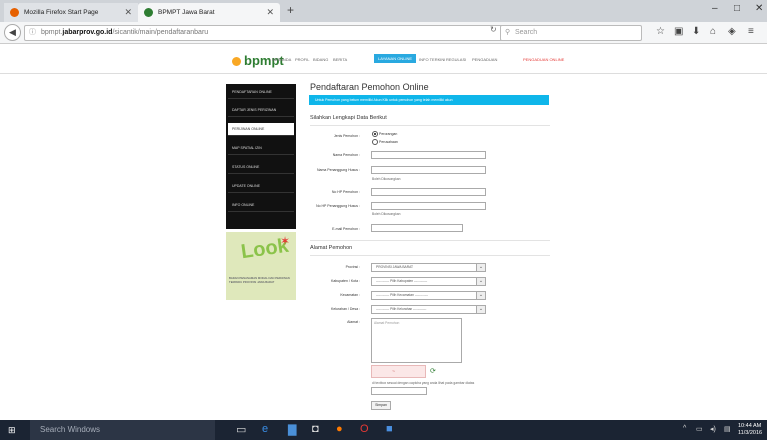  I want to click on chevron-up-icon: ^, so click(684, 428).